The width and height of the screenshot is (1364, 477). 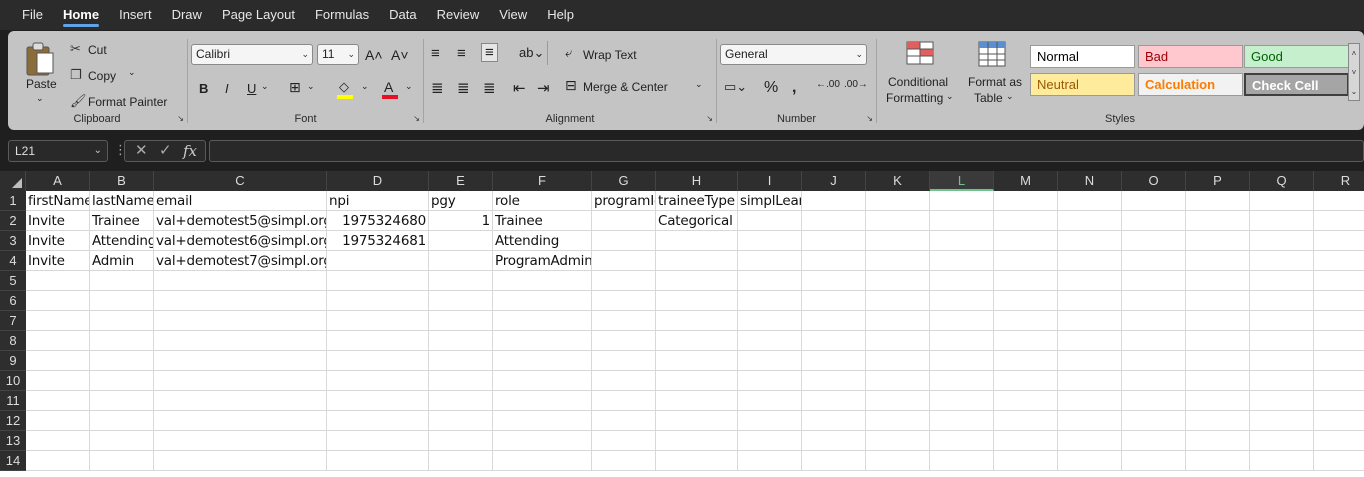 I want to click on cell-P14, so click(x=1218, y=461).